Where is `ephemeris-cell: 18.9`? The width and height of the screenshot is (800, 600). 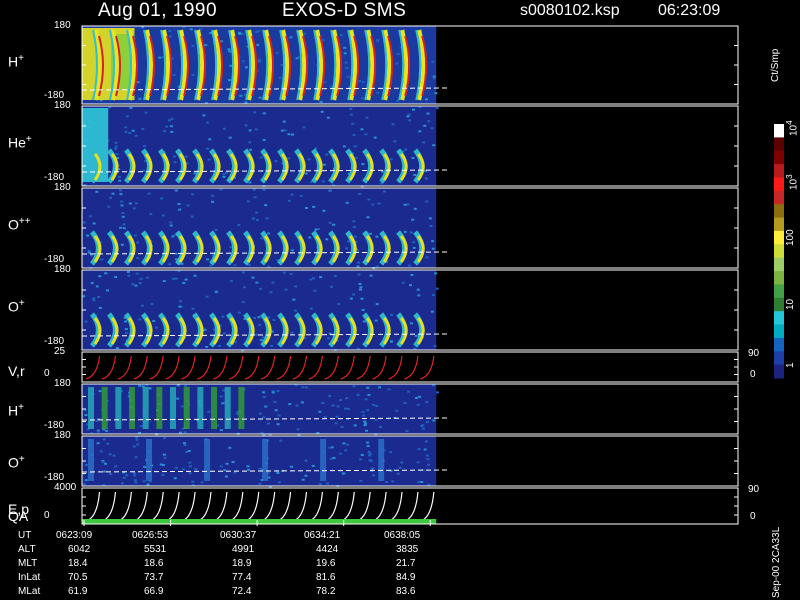
ephemeris-cell: 18.9 is located at coordinates (242, 563).